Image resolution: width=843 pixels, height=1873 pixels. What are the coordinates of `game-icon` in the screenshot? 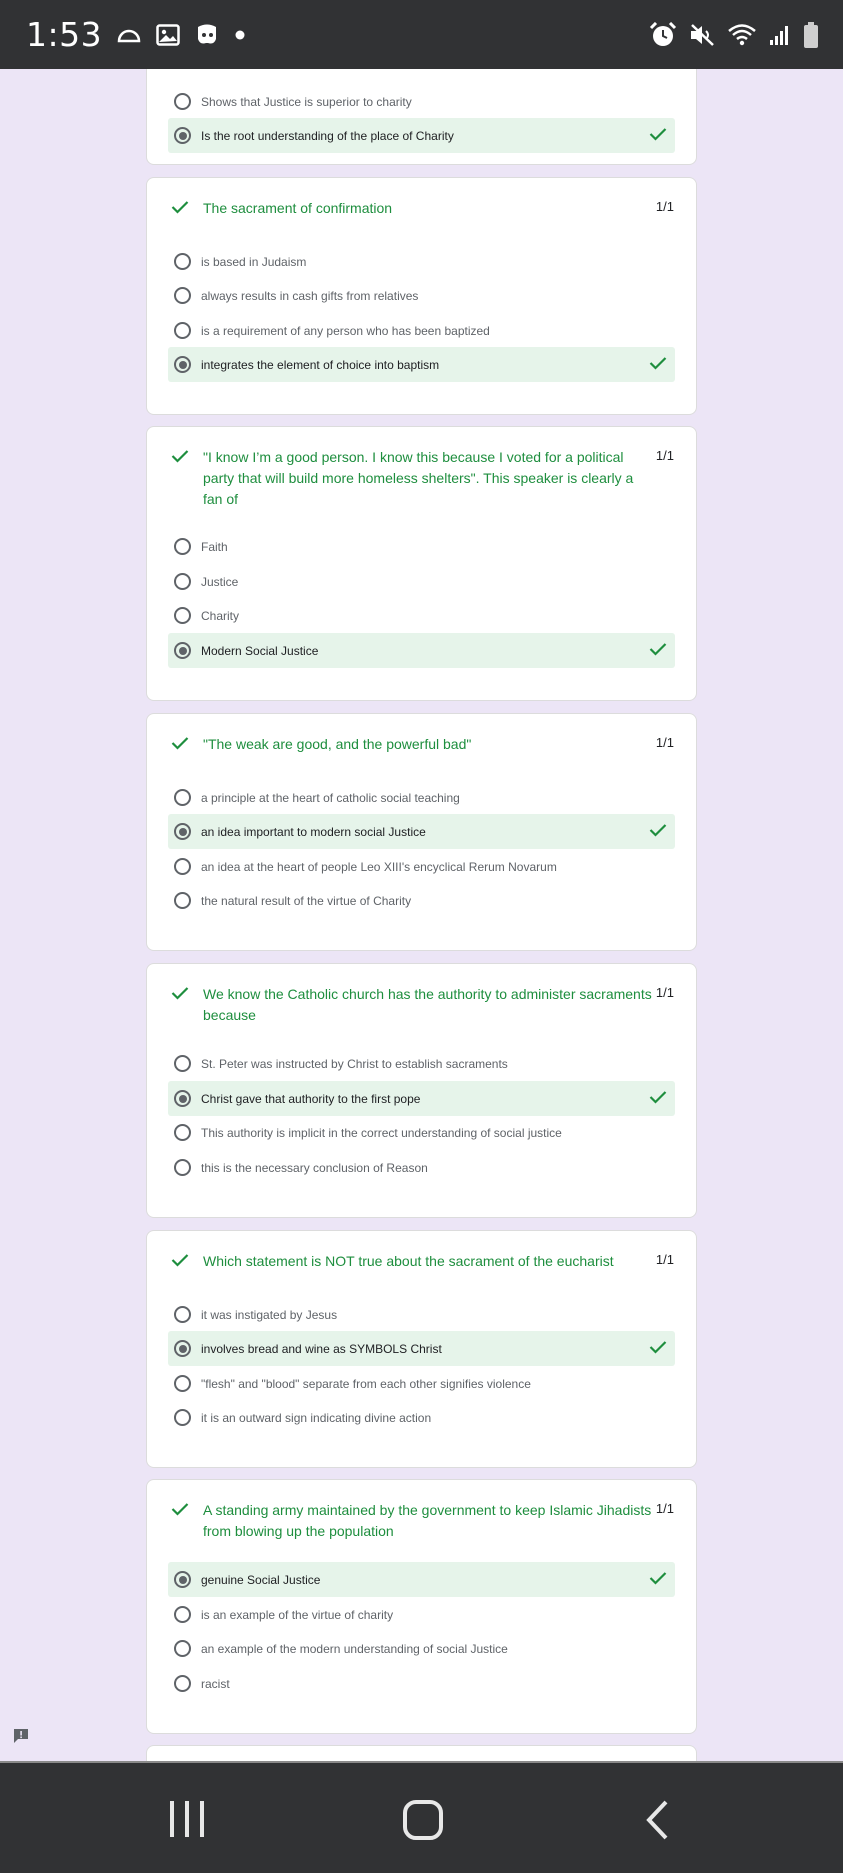 It's located at (207, 35).